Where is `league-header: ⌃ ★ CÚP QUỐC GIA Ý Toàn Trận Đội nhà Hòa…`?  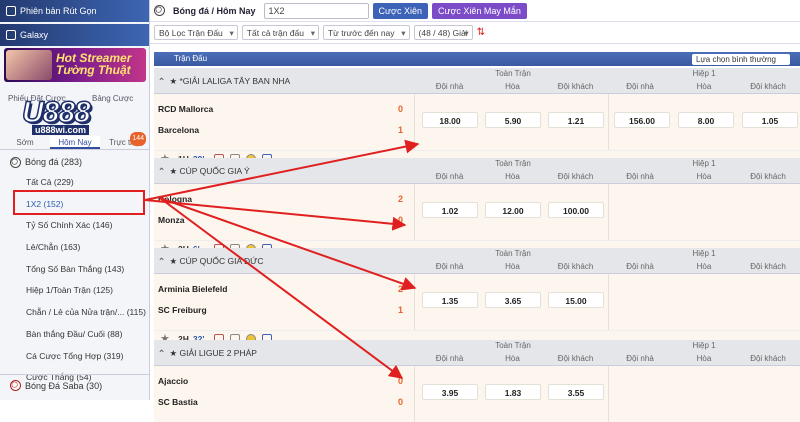 league-header: ⌃ ★ CÚP QUỐC GIA Ý Toàn Trận Đội nhà Hòa… is located at coordinates (477, 171).